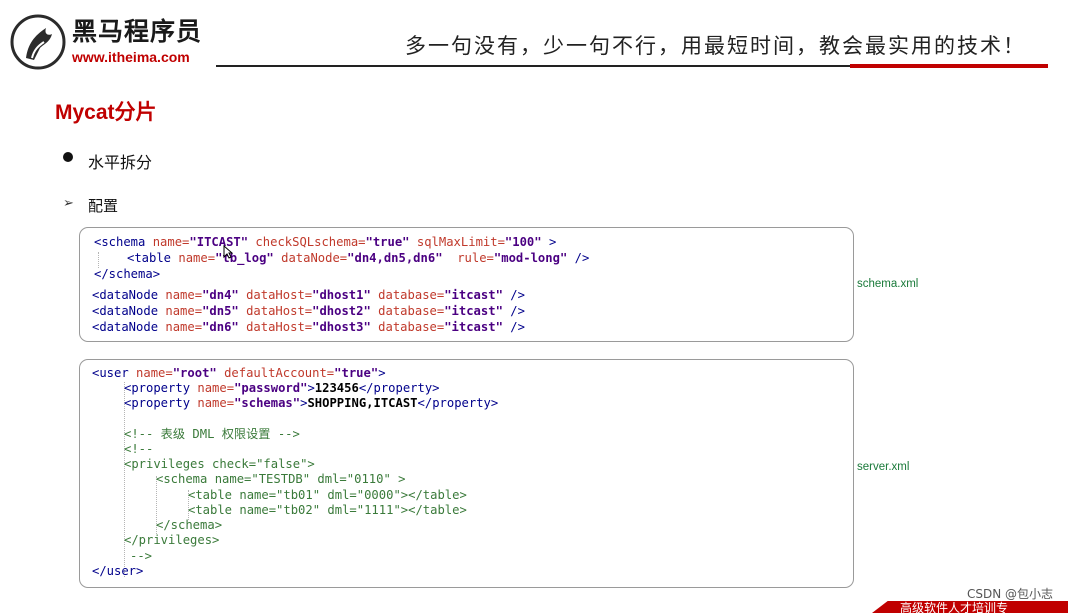 This screenshot has height=616, width=1068. Describe the element at coordinates (118, 571) in the screenshot. I see `server-user-close: </user>` at that location.